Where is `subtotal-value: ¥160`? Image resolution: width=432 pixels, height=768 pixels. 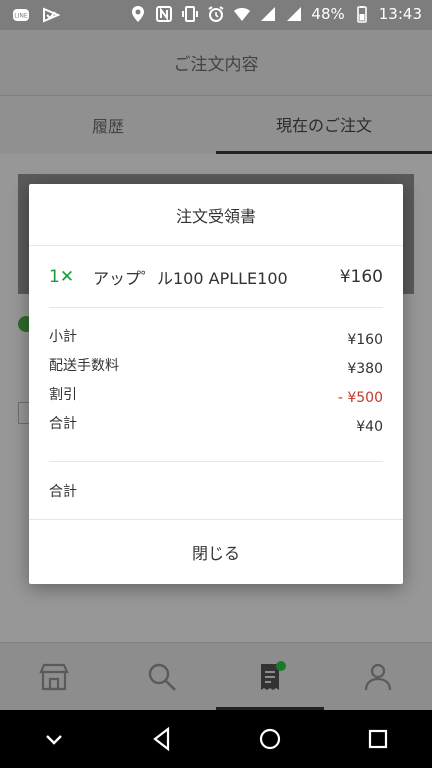 subtotal-value: ¥160 is located at coordinates (365, 340).